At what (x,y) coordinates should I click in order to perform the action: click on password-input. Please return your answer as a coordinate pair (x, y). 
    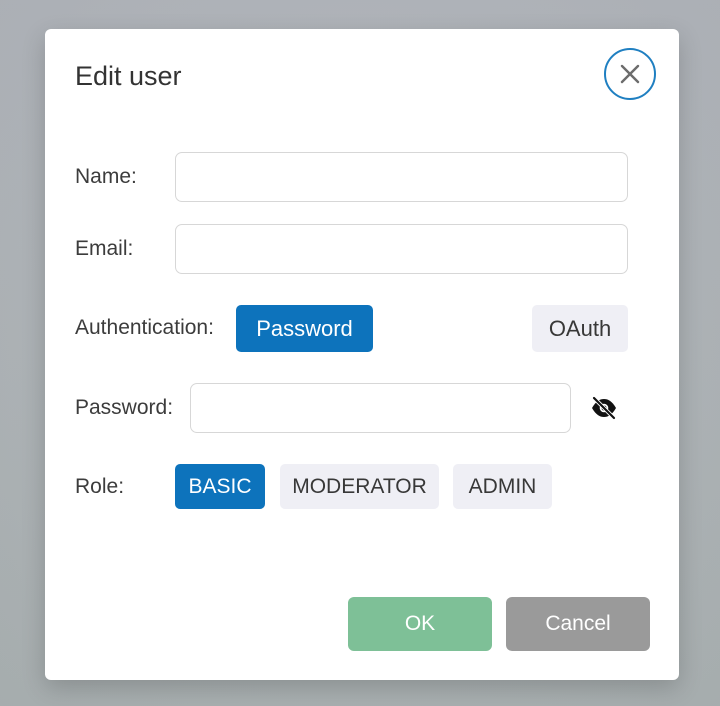
    Looking at the image, I should click on (380, 408).